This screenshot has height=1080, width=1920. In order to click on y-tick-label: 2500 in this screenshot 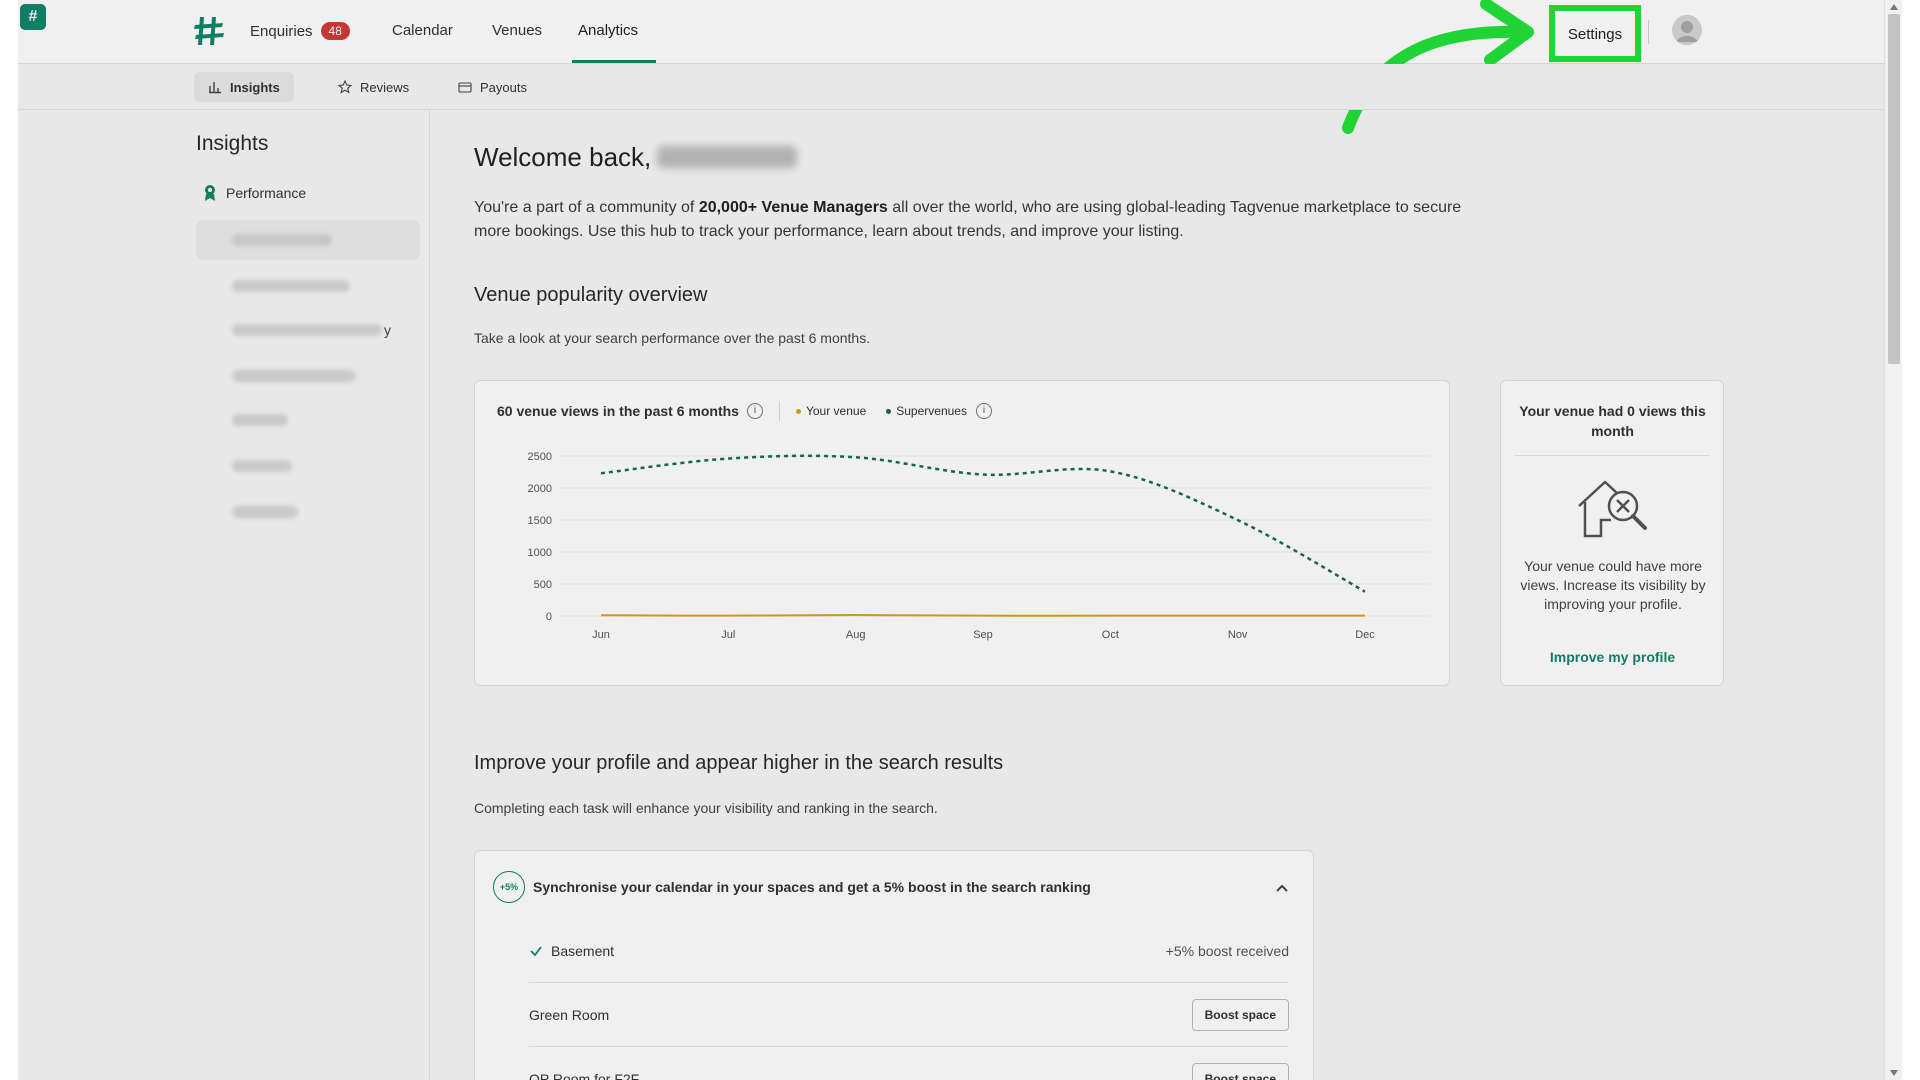, I will do `click(540, 457)`.